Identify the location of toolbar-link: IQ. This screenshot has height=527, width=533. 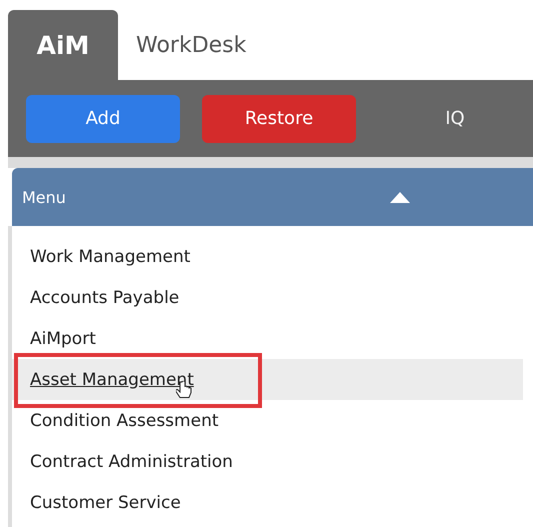
(455, 118).